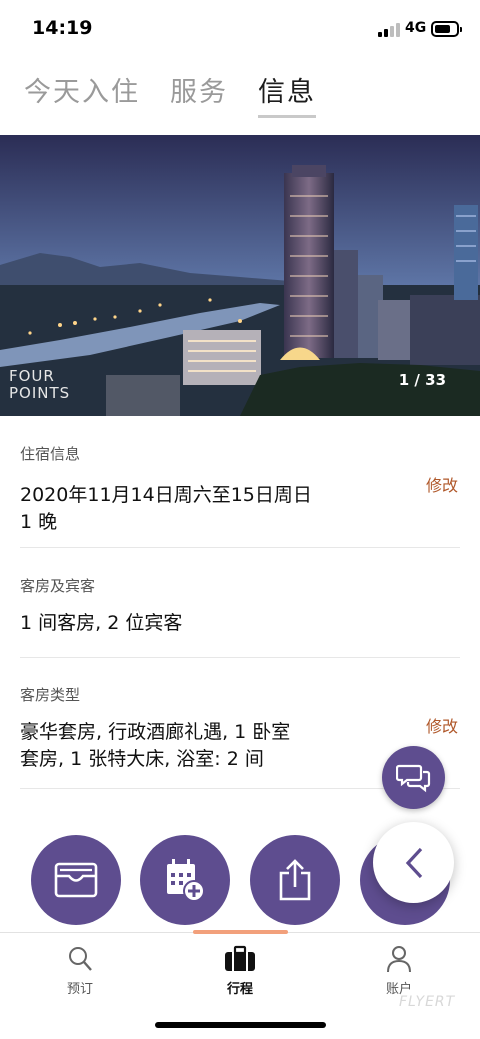 The height and width of the screenshot is (1039, 480). I want to click on calendar-add-icon, so click(186, 880).